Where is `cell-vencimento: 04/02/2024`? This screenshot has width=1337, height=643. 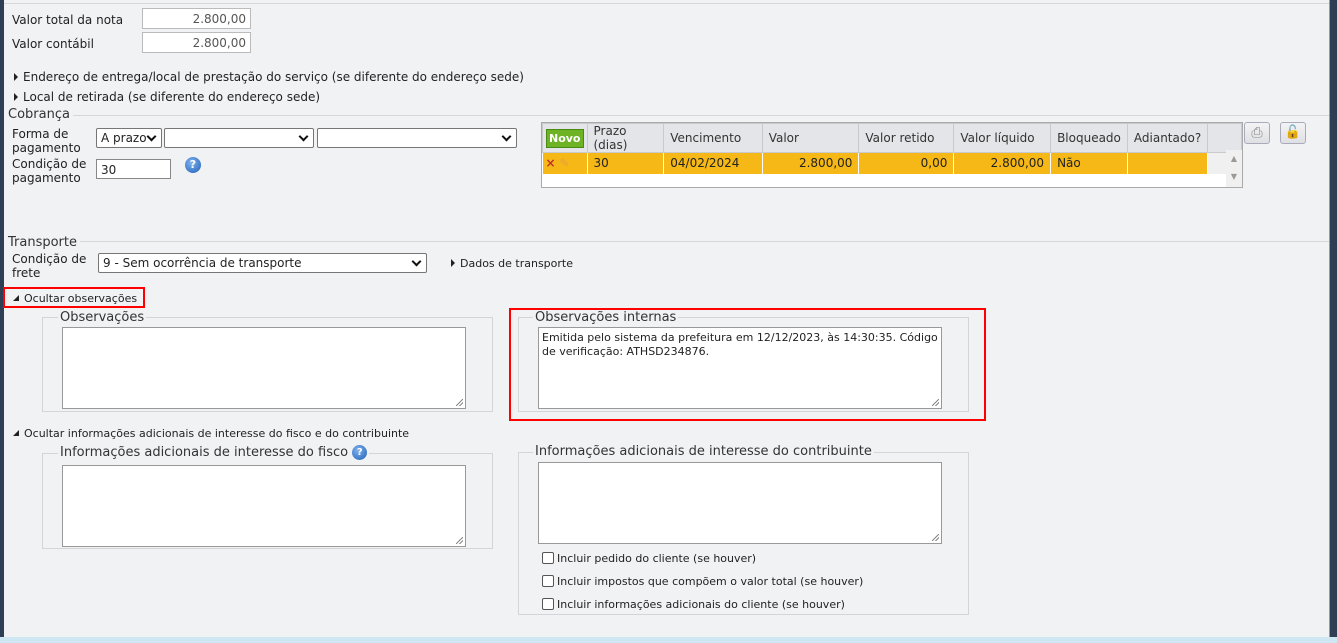
cell-vencimento: 04/02/2024 is located at coordinates (713, 163).